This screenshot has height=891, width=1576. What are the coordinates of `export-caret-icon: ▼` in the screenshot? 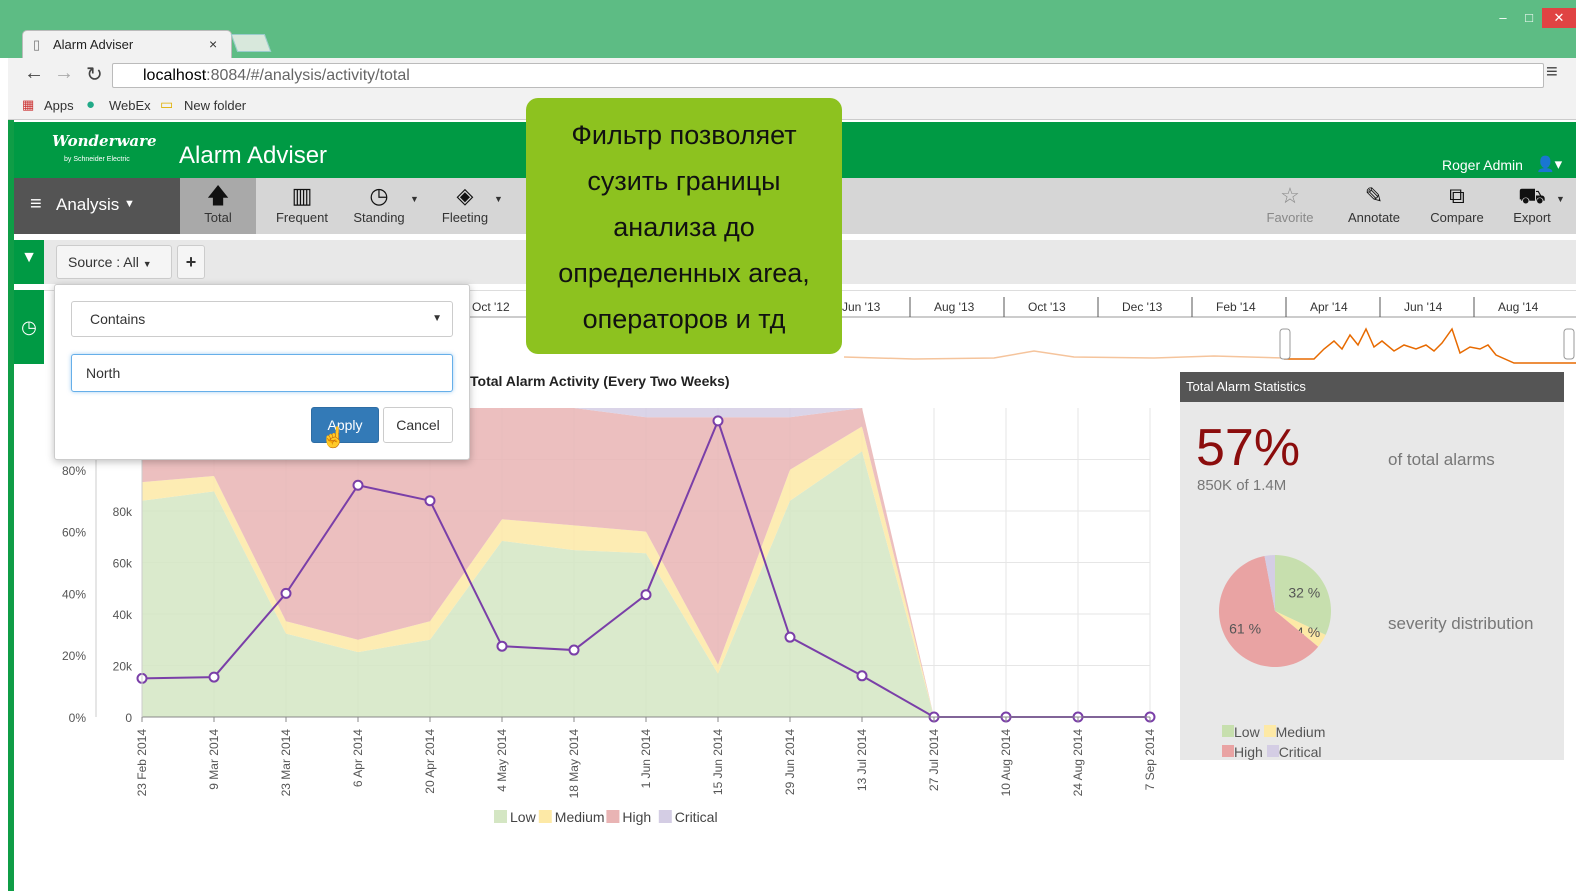 It's located at (1560, 199).